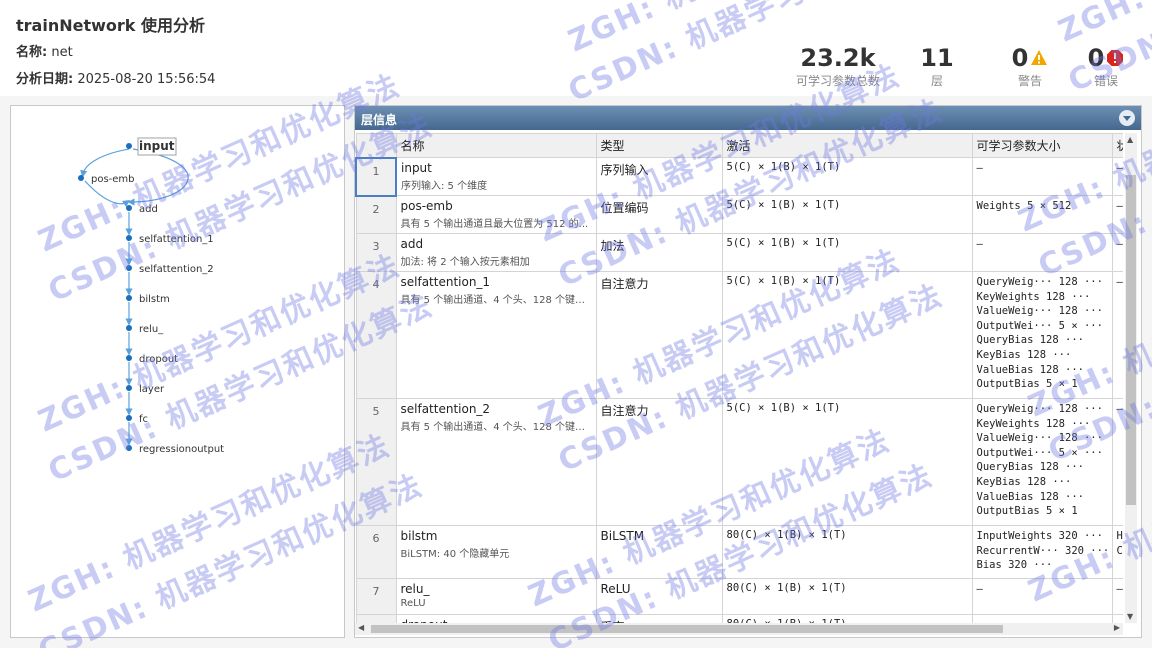 The width and height of the screenshot is (1152, 648). What do you see at coordinates (1117, 596) in the screenshot?
I see `layer-state: –` at bounding box center [1117, 596].